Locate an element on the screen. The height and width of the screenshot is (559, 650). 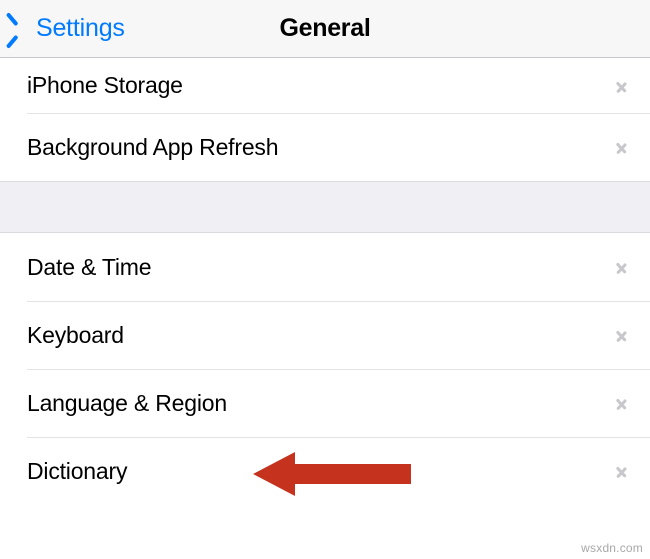
list-item-label: Dictionary is located at coordinates (77, 470).